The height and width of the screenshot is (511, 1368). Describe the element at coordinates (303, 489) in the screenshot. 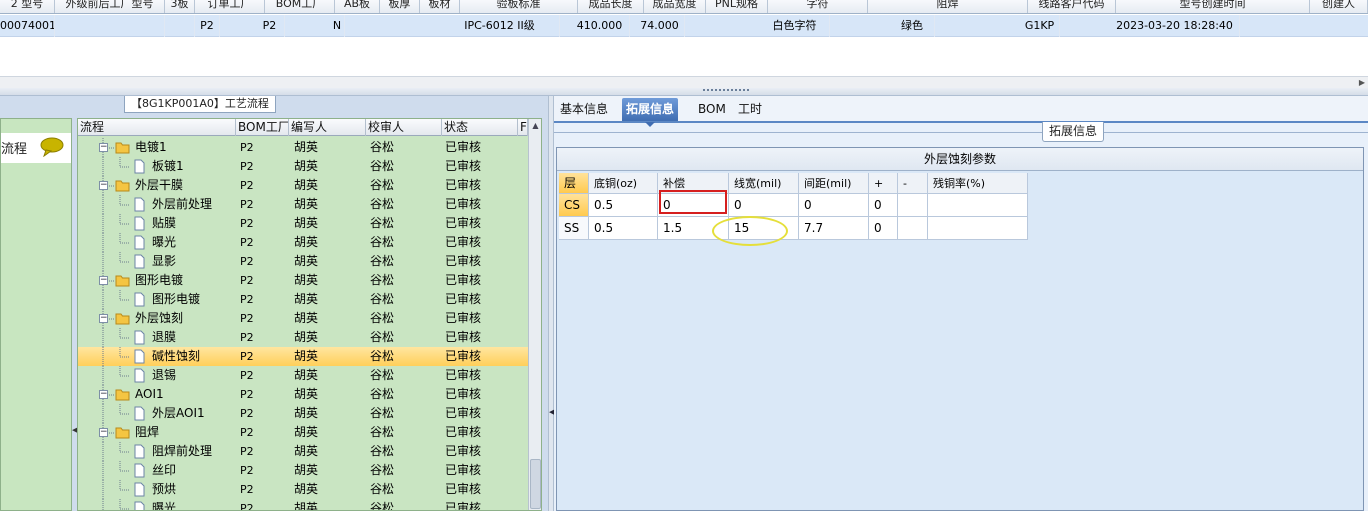

I see `tree-row: 预烘 P2 胡英 谷松 已审核` at that location.